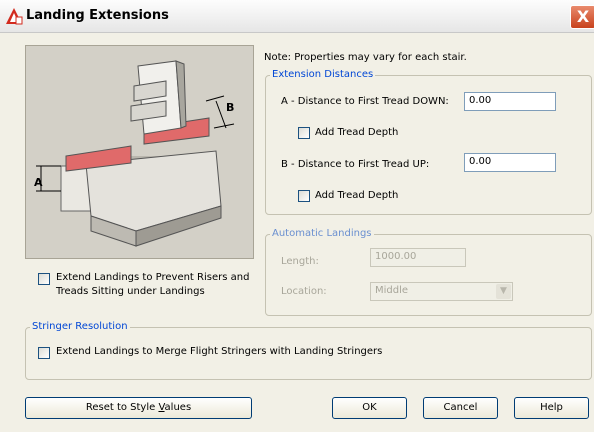  What do you see at coordinates (460, 408) in the screenshot?
I see `cancel-button: Cancel` at bounding box center [460, 408].